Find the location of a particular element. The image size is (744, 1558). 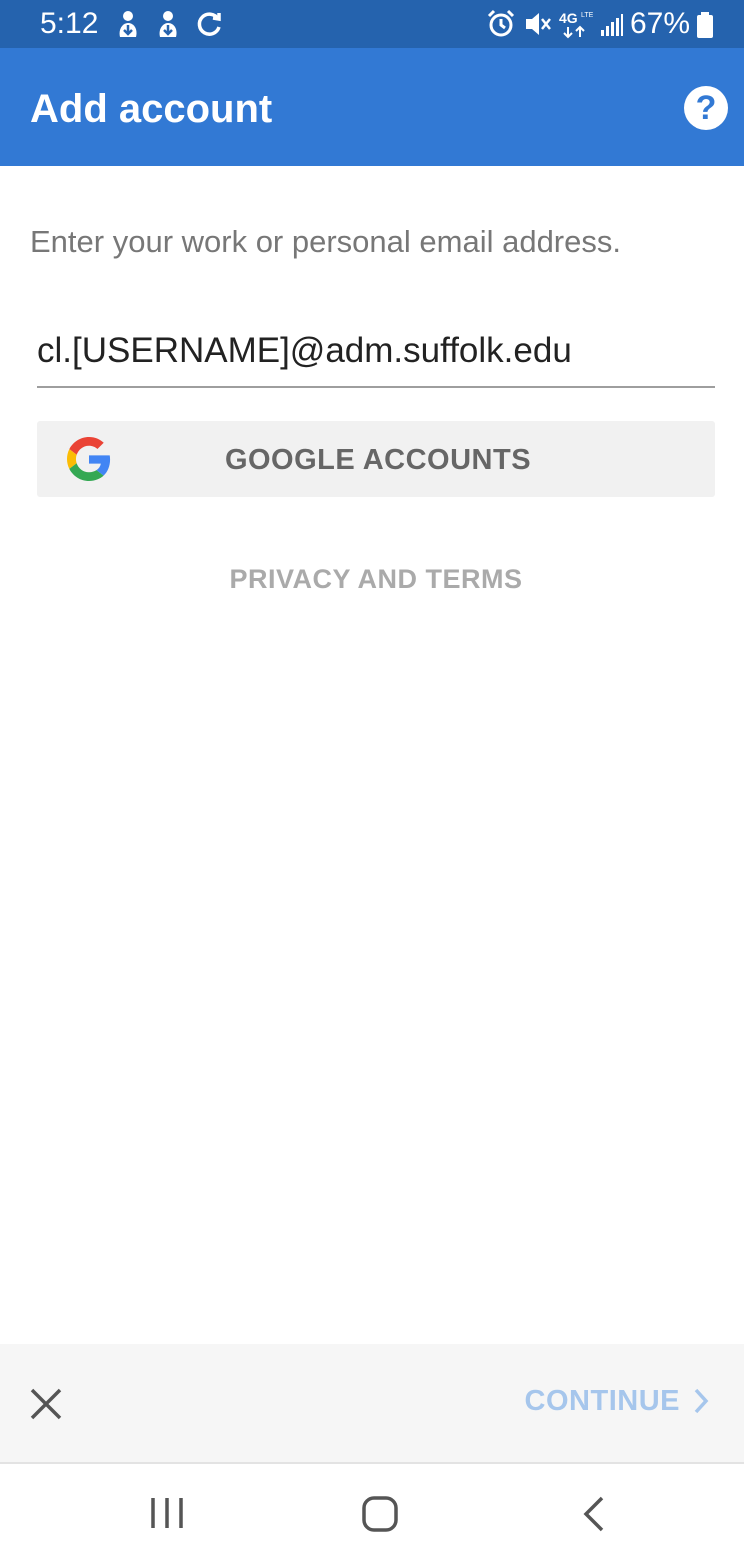

status-system-icons: 4G LTE 67% is located at coordinates (600, 24).